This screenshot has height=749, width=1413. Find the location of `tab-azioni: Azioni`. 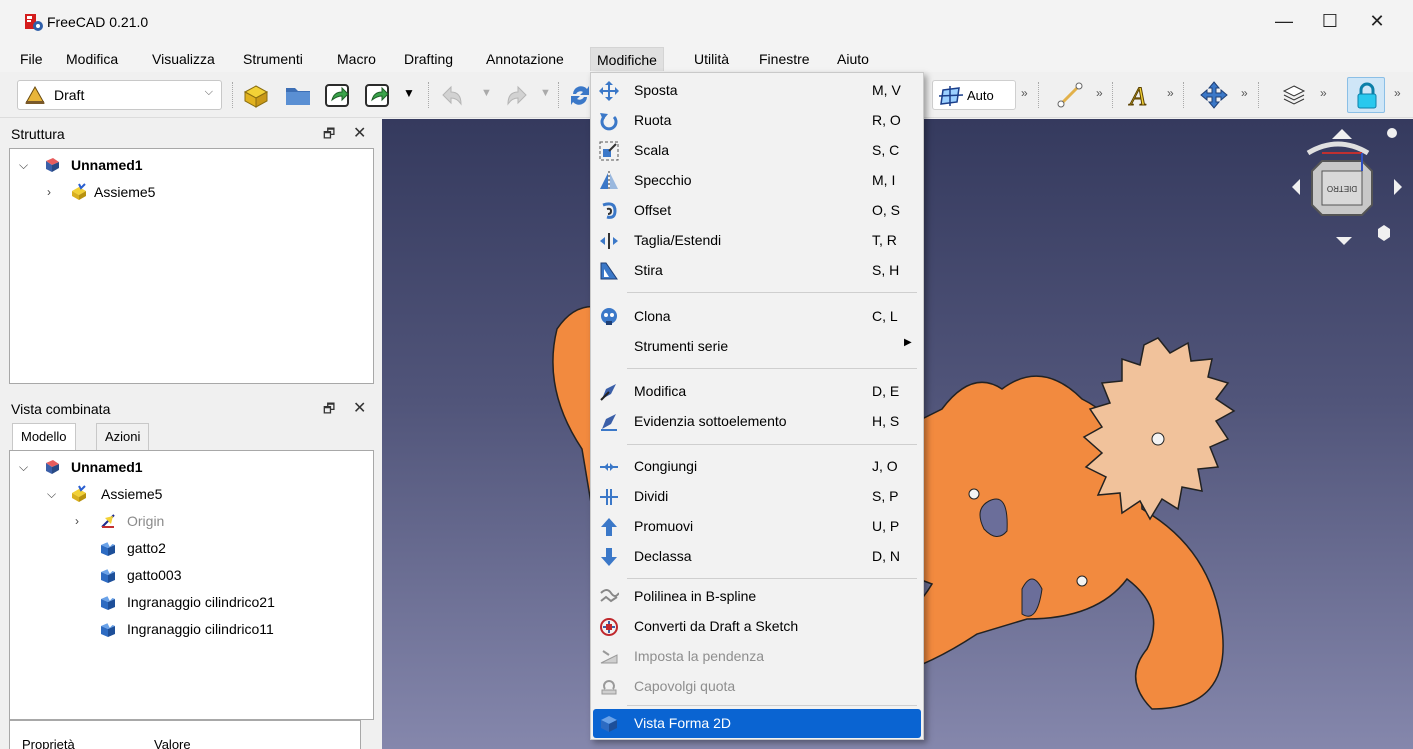

tab-azioni: Azioni is located at coordinates (123, 437).